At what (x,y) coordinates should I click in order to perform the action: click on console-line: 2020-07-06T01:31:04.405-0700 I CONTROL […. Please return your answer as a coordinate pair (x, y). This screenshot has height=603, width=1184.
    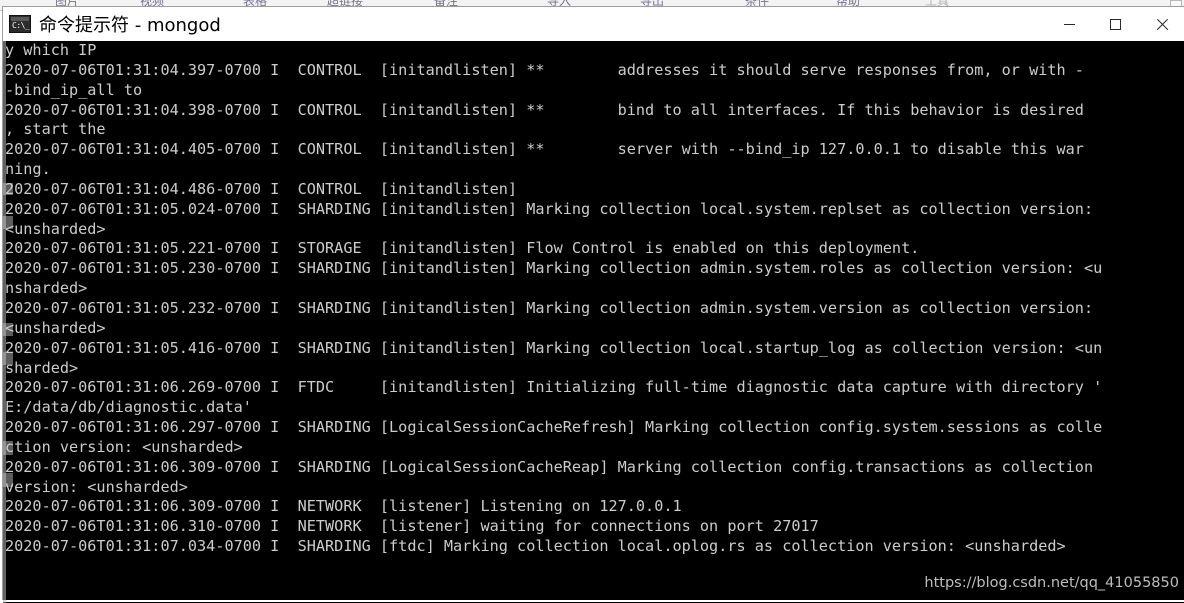
    Looking at the image, I should click on (544, 149).